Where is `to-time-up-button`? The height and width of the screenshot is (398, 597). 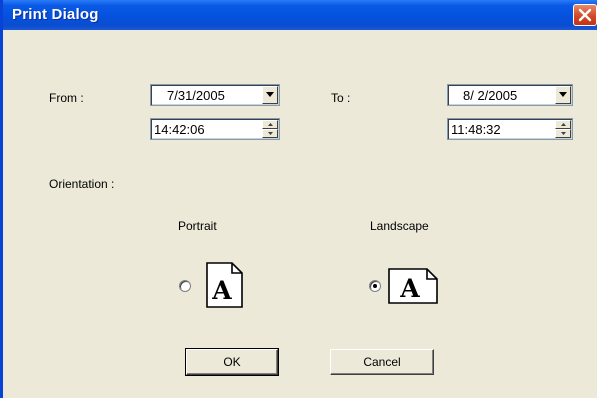 to-time-up-button is located at coordinates (563, 124).